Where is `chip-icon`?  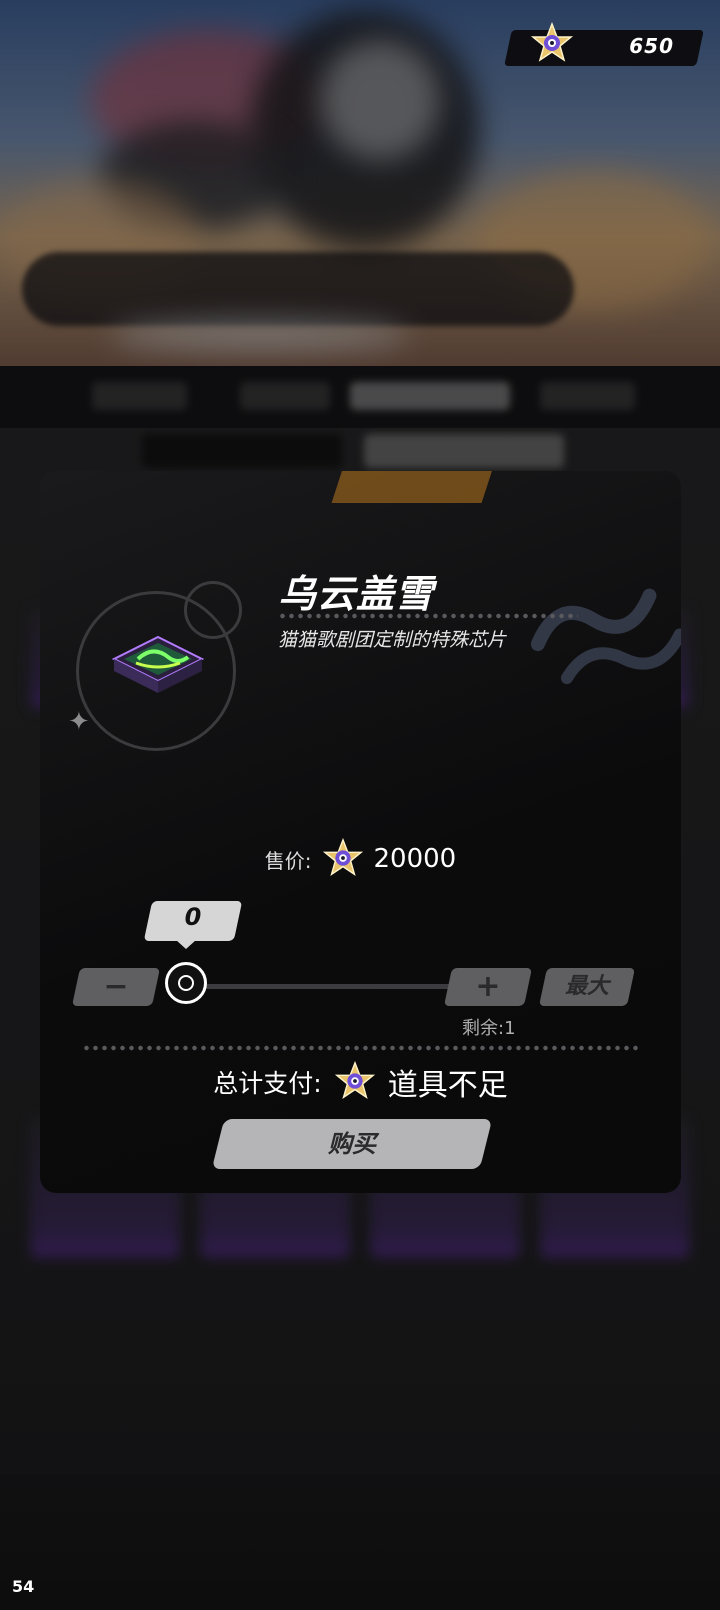 chip-icon is located at coordinates (158, 664).